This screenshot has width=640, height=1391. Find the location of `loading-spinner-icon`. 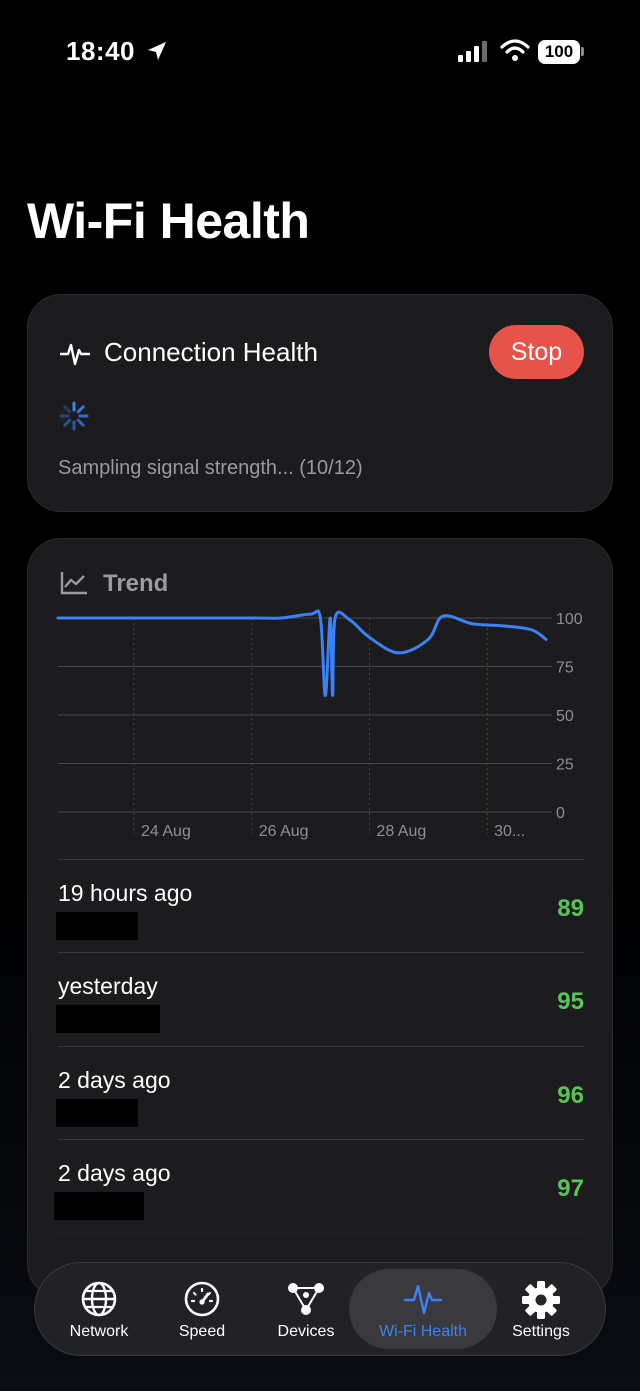

loading-spinner-icon is located at coordinates (74, 416).